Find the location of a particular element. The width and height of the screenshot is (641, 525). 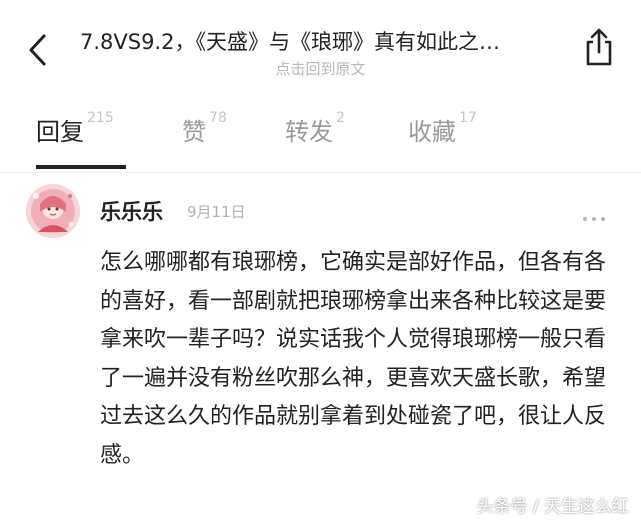

tab-reposts: 转发 2 is located at coordinates (315, 141).